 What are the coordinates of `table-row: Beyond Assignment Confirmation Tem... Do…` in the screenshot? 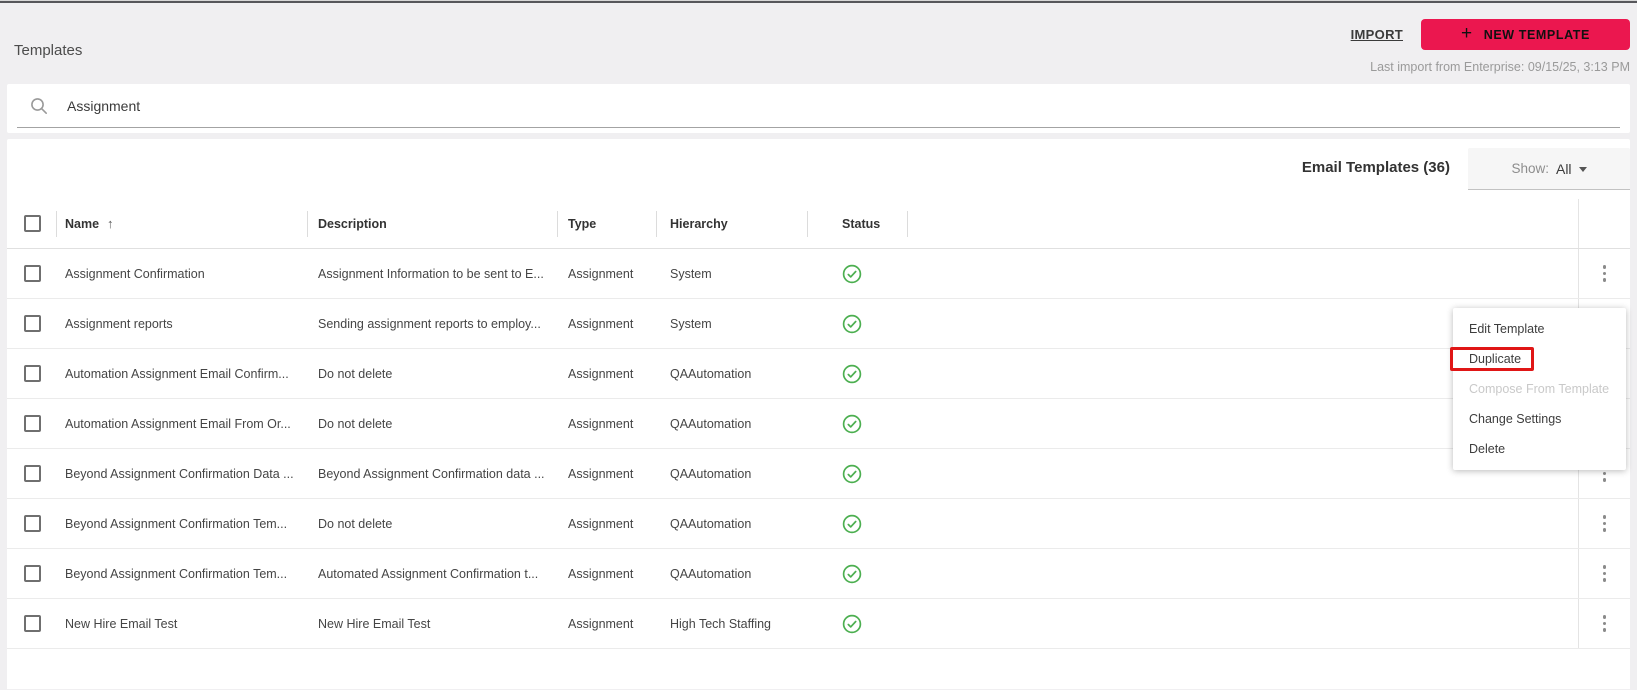 It's located at (818, 524).